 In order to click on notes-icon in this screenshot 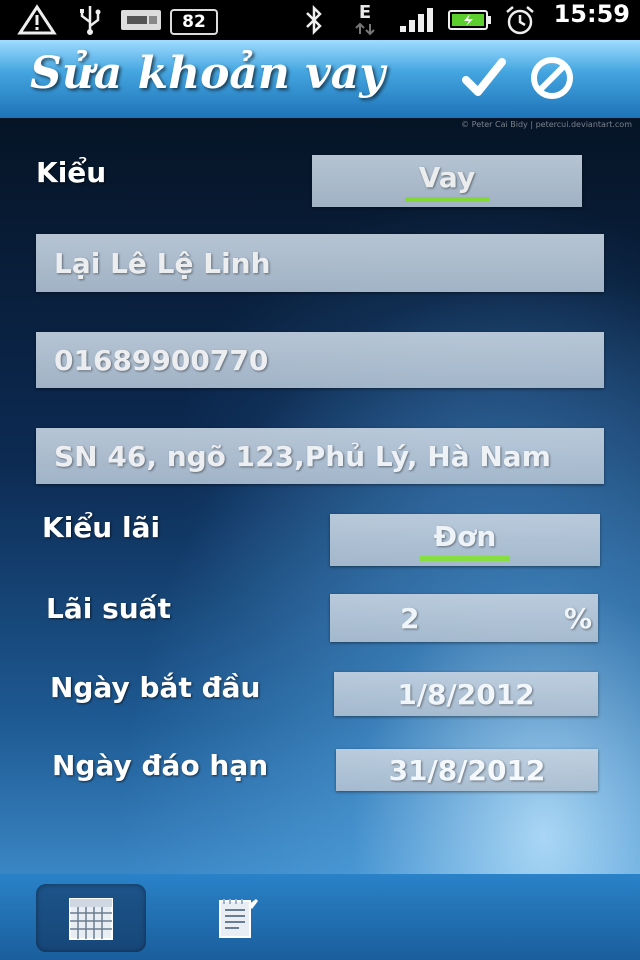, I will do `click(238, 918)`.